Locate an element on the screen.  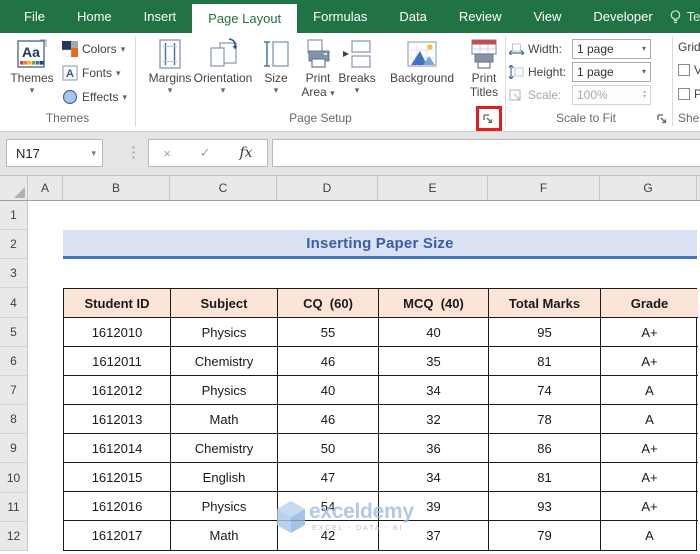
title-banner: Inserting Paper Size is located at coordinates (380, 244).